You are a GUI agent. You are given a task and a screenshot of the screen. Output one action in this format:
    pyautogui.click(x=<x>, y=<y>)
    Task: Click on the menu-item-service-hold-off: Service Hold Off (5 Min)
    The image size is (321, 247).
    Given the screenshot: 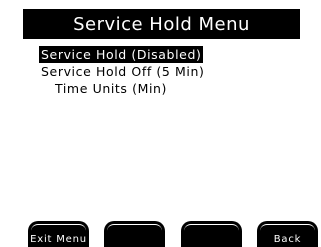 What is the action you would take?
    pyautogui.click(x=161, y=71)
    